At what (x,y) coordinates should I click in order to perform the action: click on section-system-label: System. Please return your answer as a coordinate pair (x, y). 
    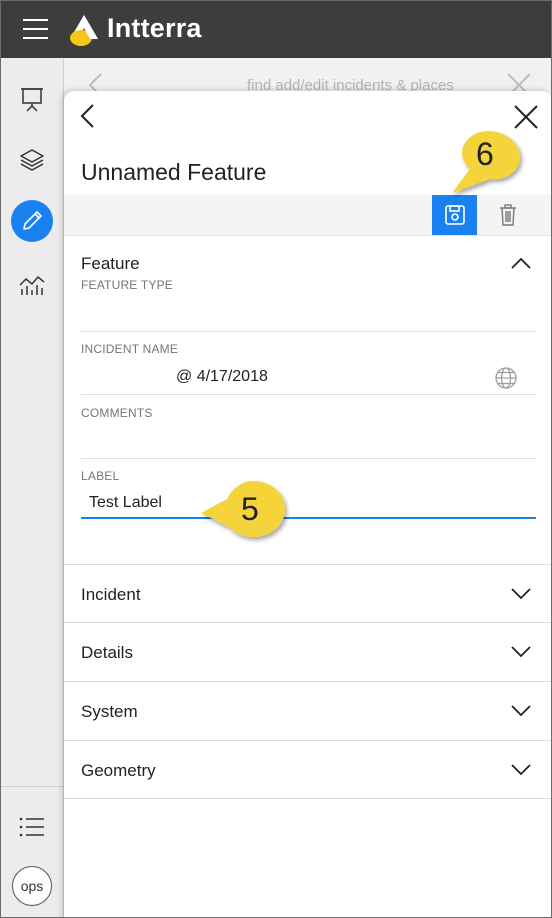
    Looking at the image, I should click on (109, 711).